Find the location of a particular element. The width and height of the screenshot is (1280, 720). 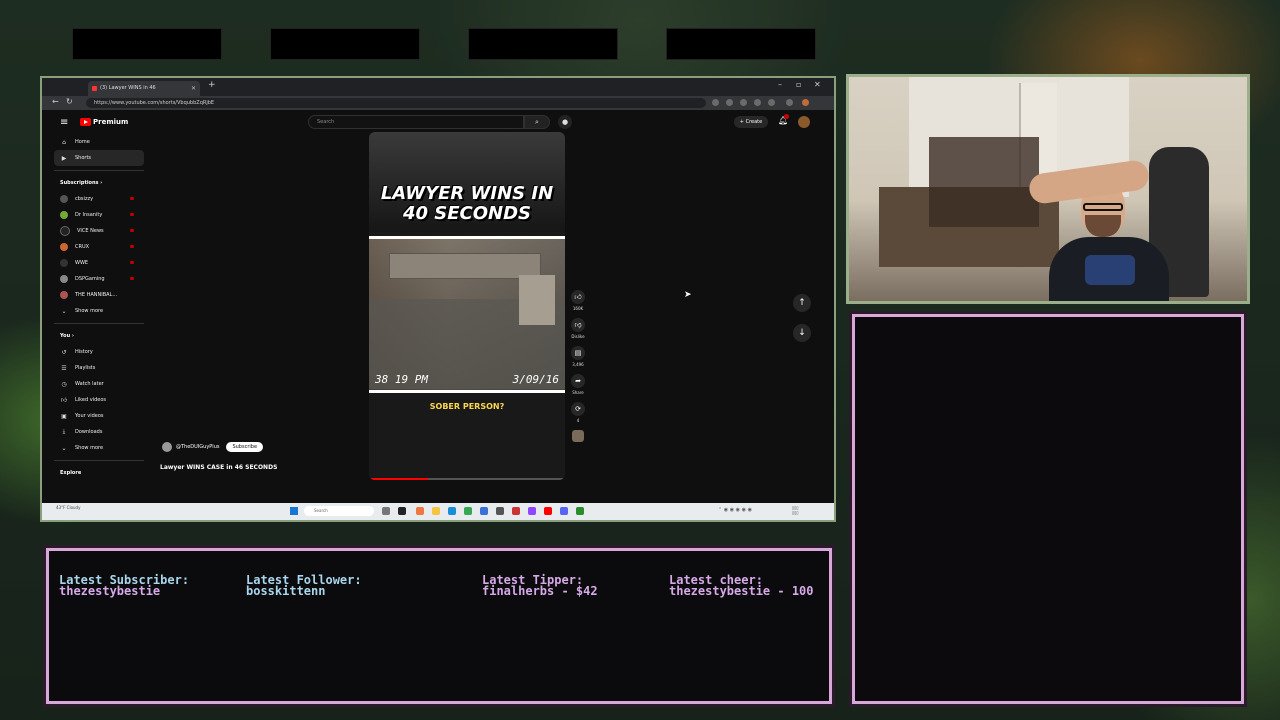

sidebar-item-subscription: Dr Insanity is located at coordinates (99, 215).